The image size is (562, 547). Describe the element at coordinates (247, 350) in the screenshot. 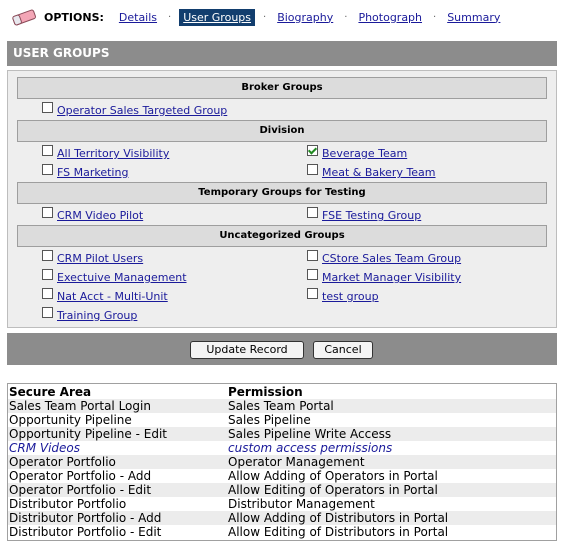

I see `update-record-button: Update Record` at that location.